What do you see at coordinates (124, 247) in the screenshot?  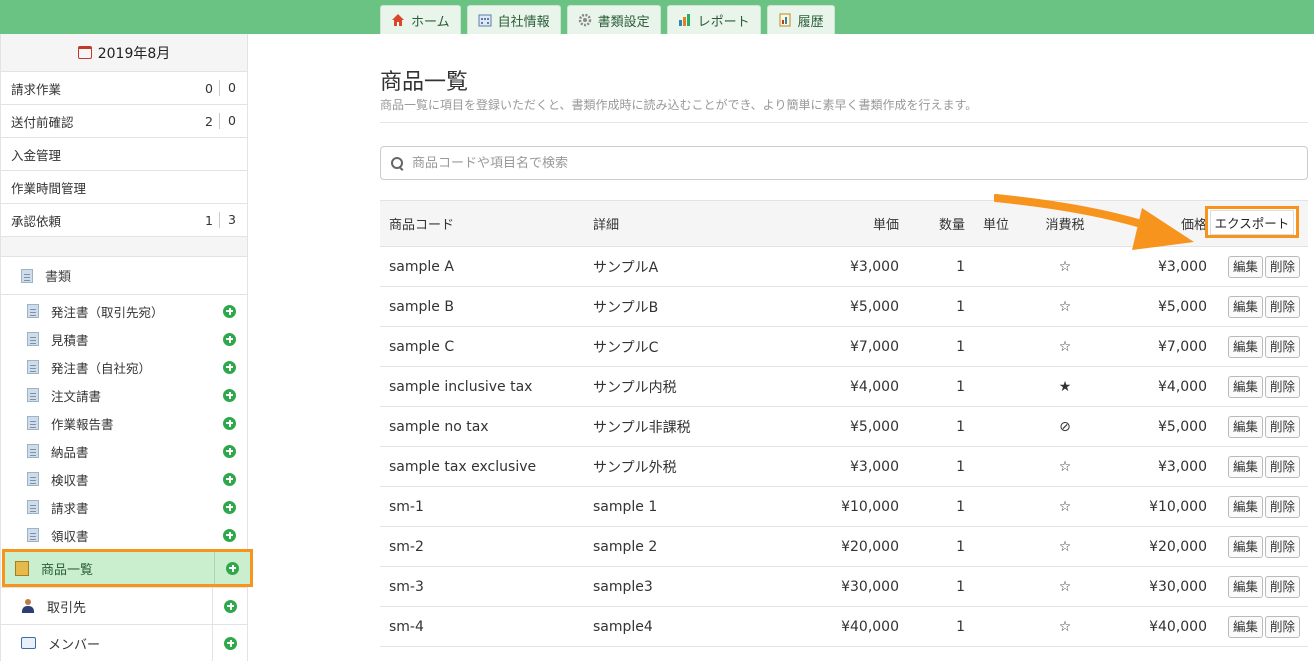 I see `sidebar-divider` at bounding box center [124, 247].